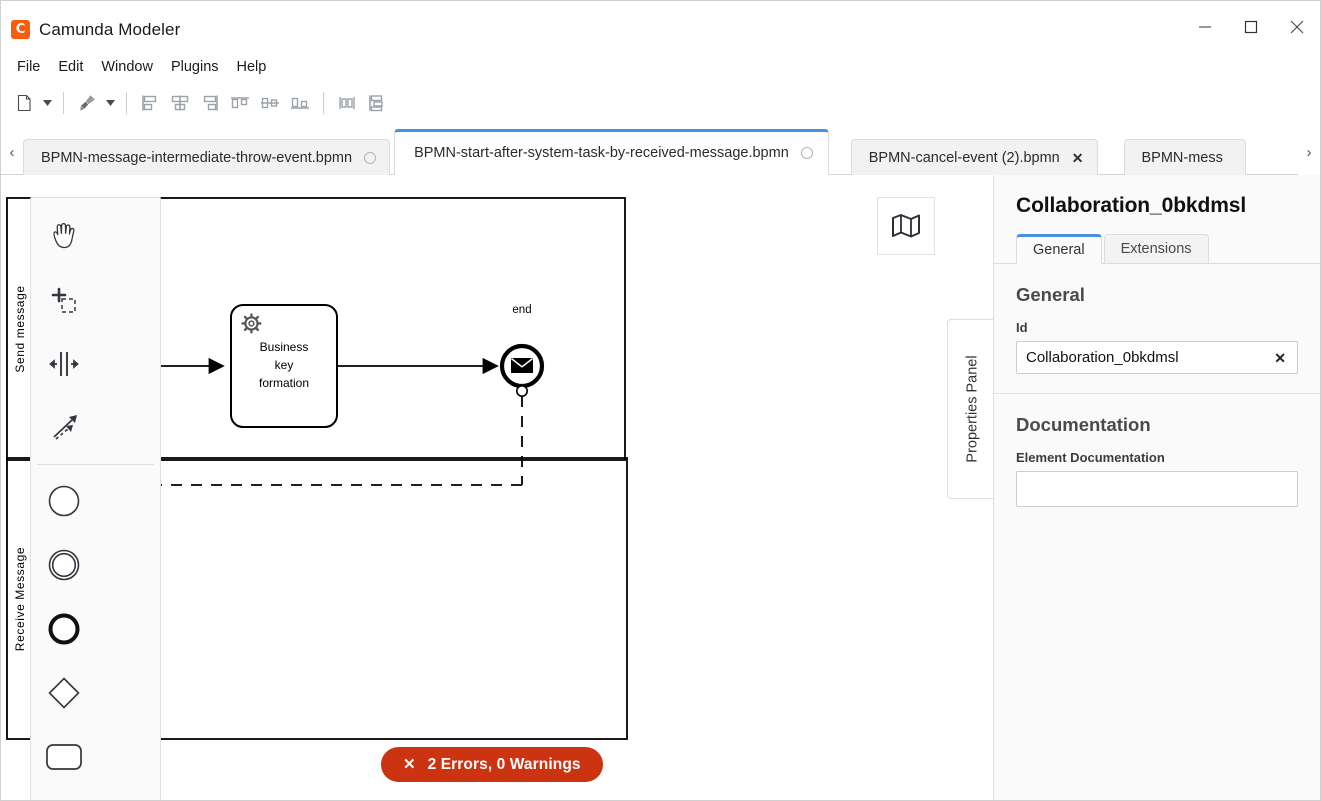 This screenshot has width=1321, height=801. I want to click on hand-tool-icon, so click(63, 235).